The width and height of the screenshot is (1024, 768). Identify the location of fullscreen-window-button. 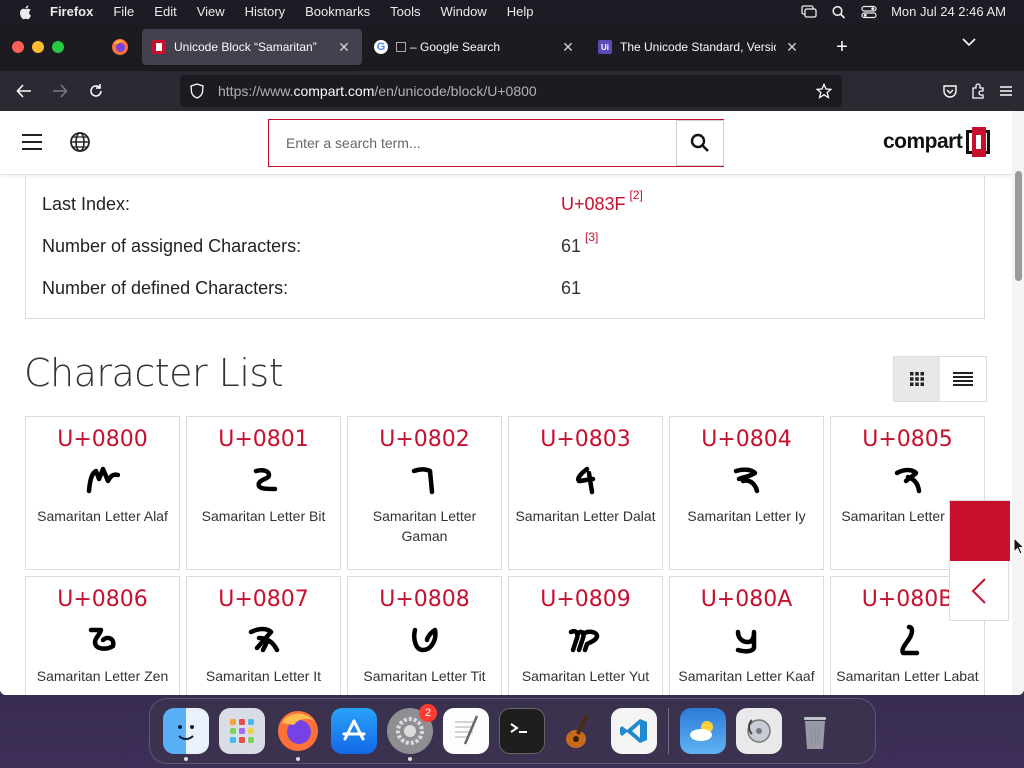
(58, 47).